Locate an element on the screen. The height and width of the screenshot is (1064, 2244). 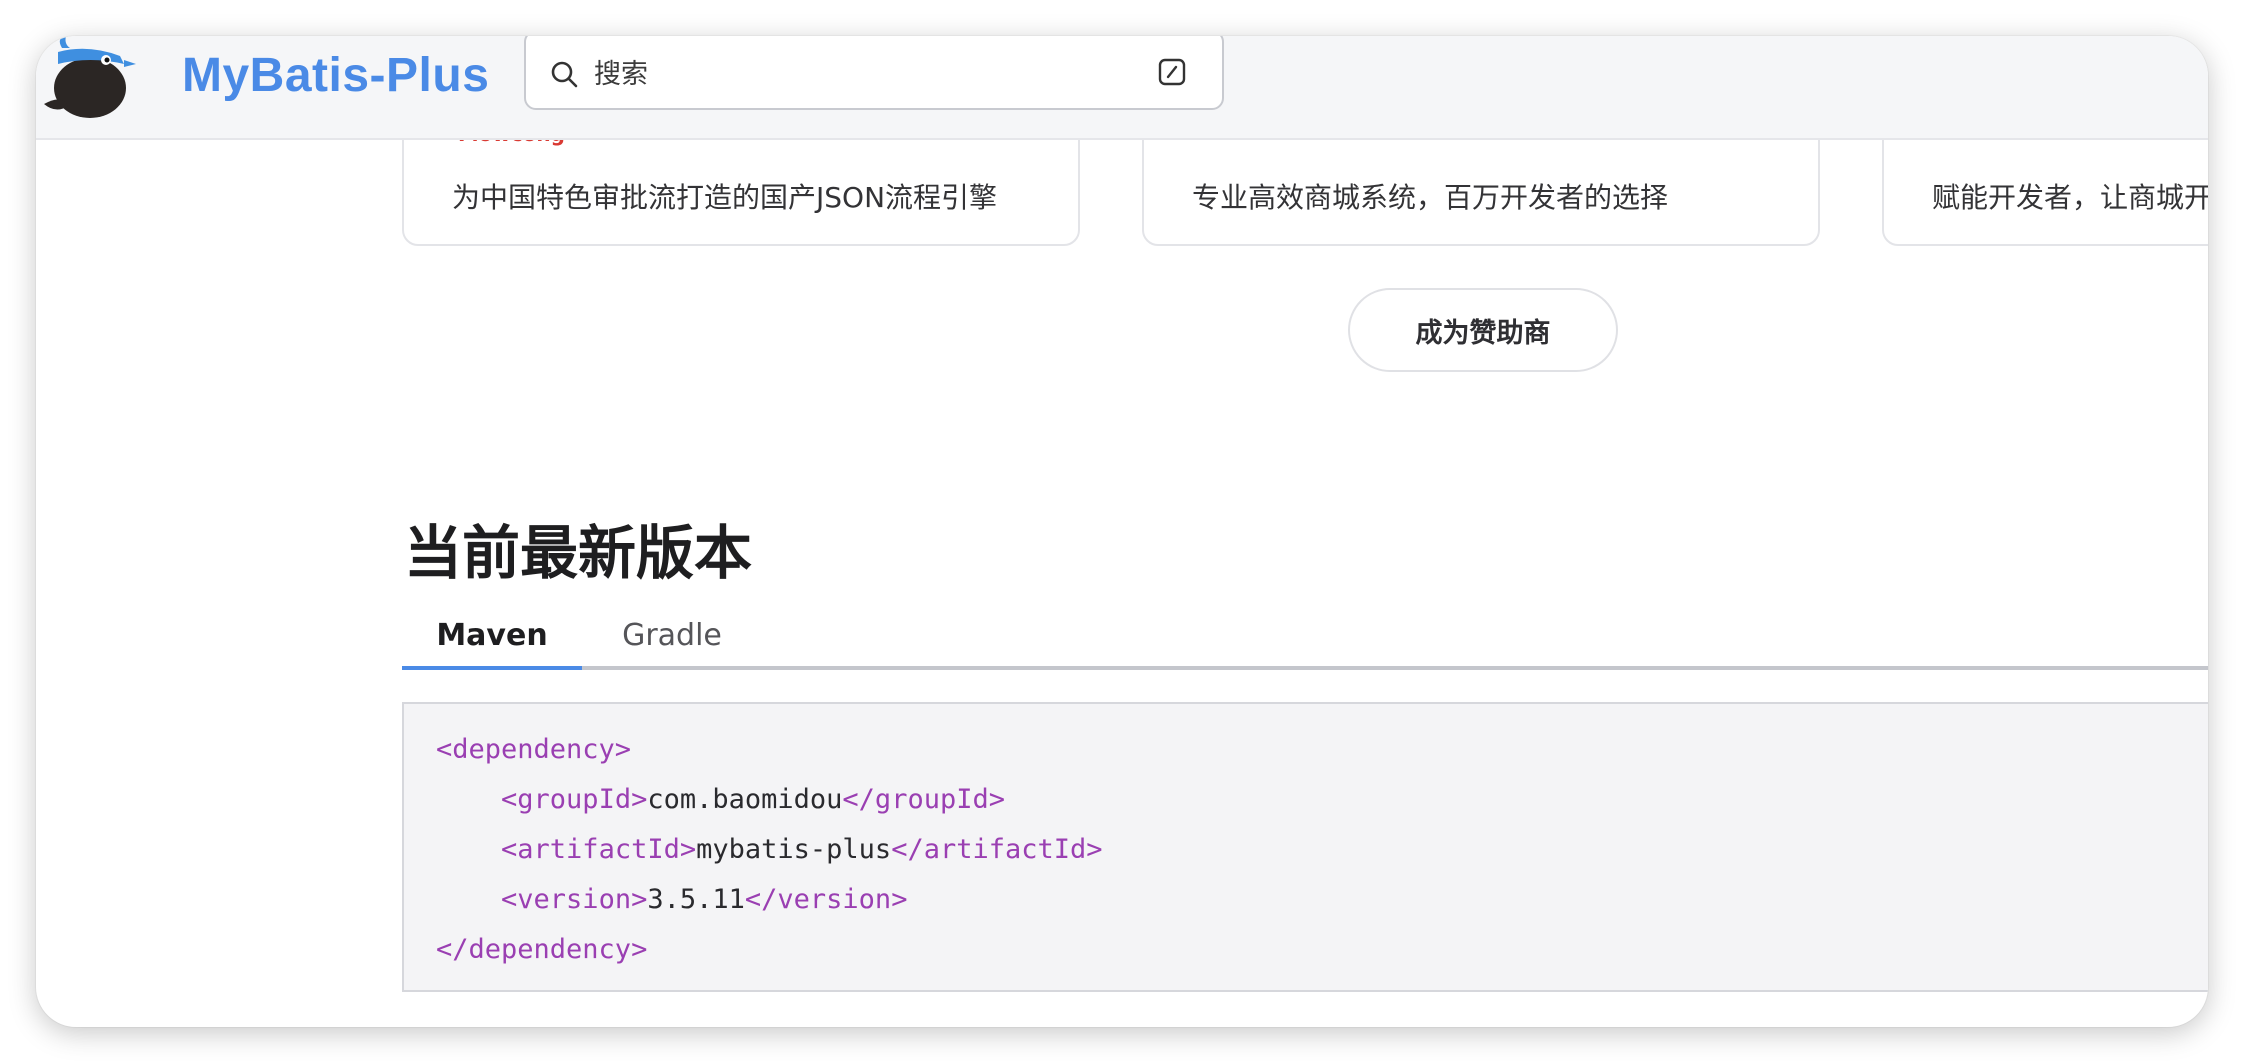
search-placeholder: 搜索 is located at coordinates (621, 74).